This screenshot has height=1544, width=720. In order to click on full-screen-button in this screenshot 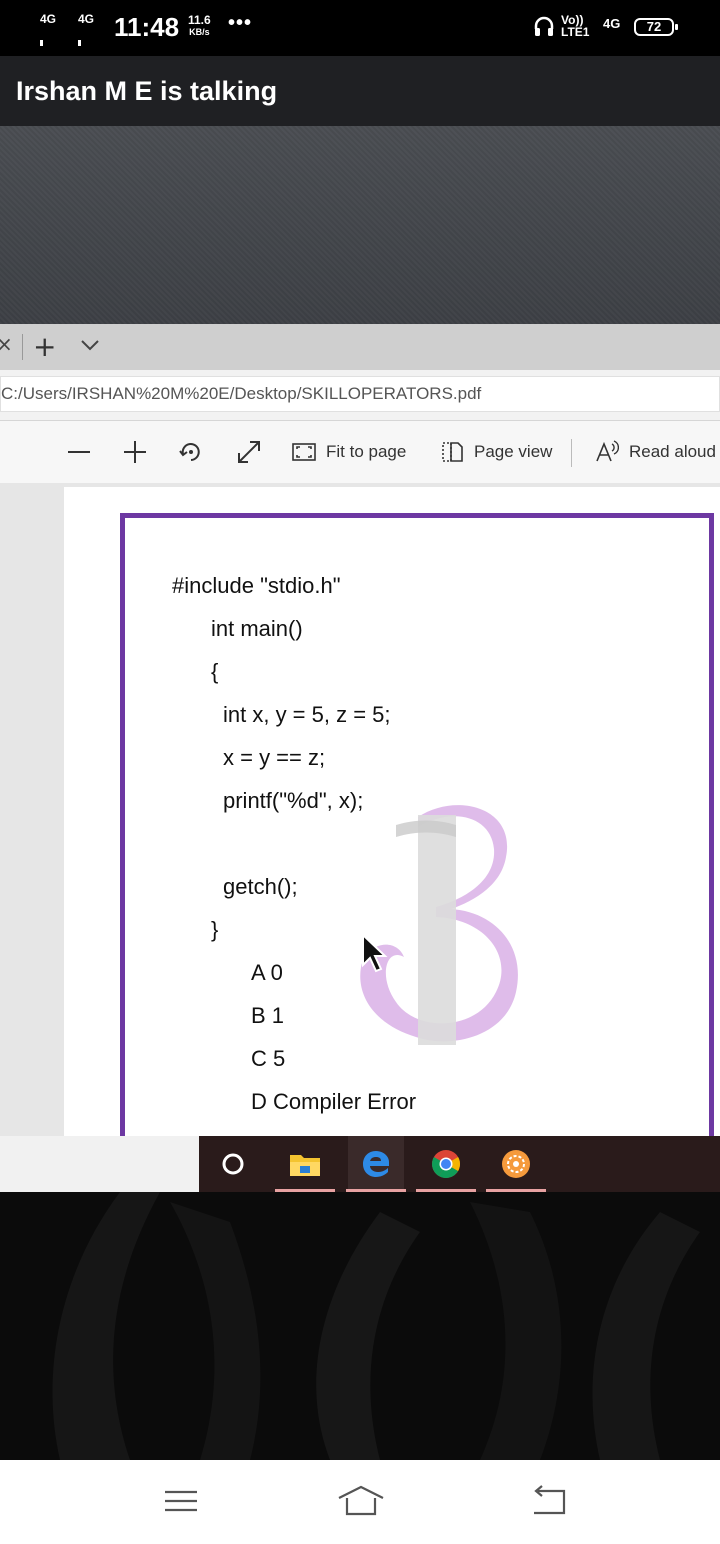, I will do `click(249, 452)`.